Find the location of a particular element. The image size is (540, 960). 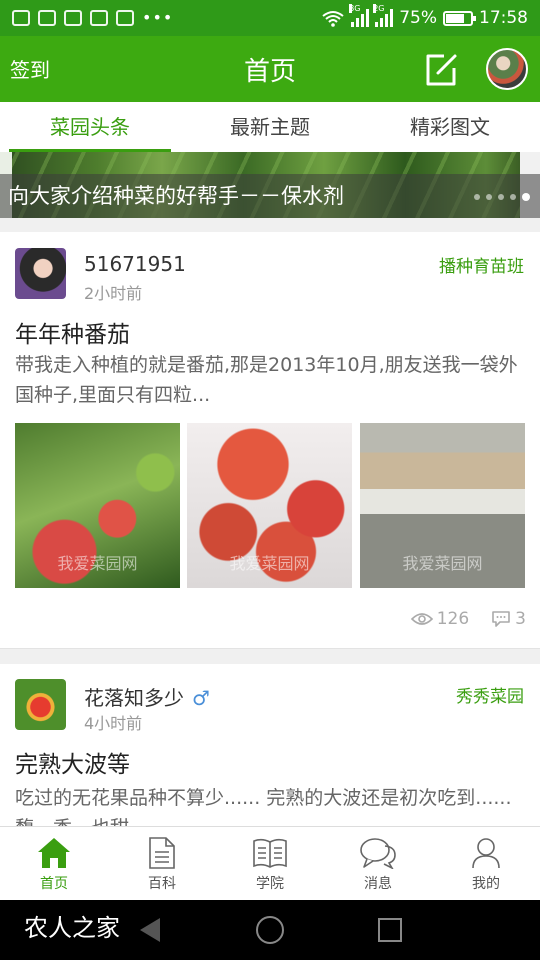

carousel-dot-active is located at coordinates (526, 197).